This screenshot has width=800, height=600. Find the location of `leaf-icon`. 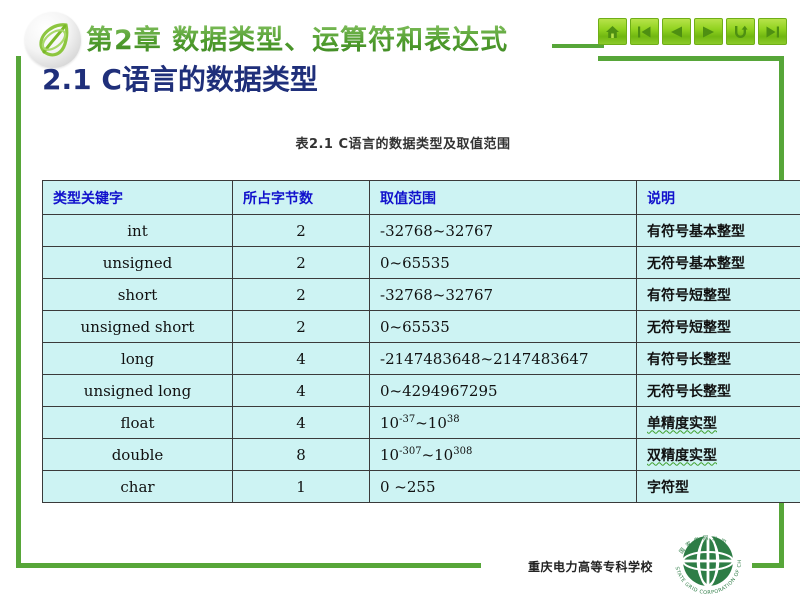

leaf-icon is located at coordinates (54, 40).